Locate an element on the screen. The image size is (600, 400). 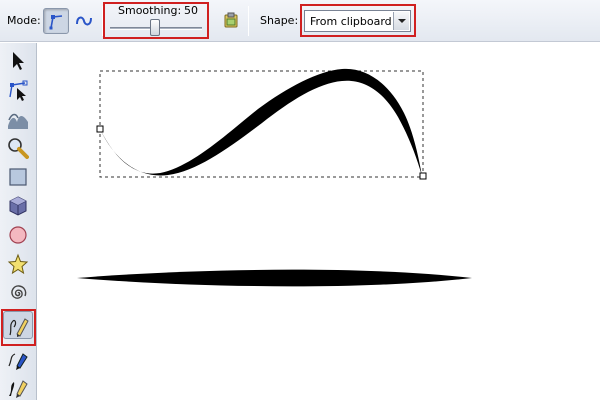
tool-calligraphy is located at coordinates (18, 386).